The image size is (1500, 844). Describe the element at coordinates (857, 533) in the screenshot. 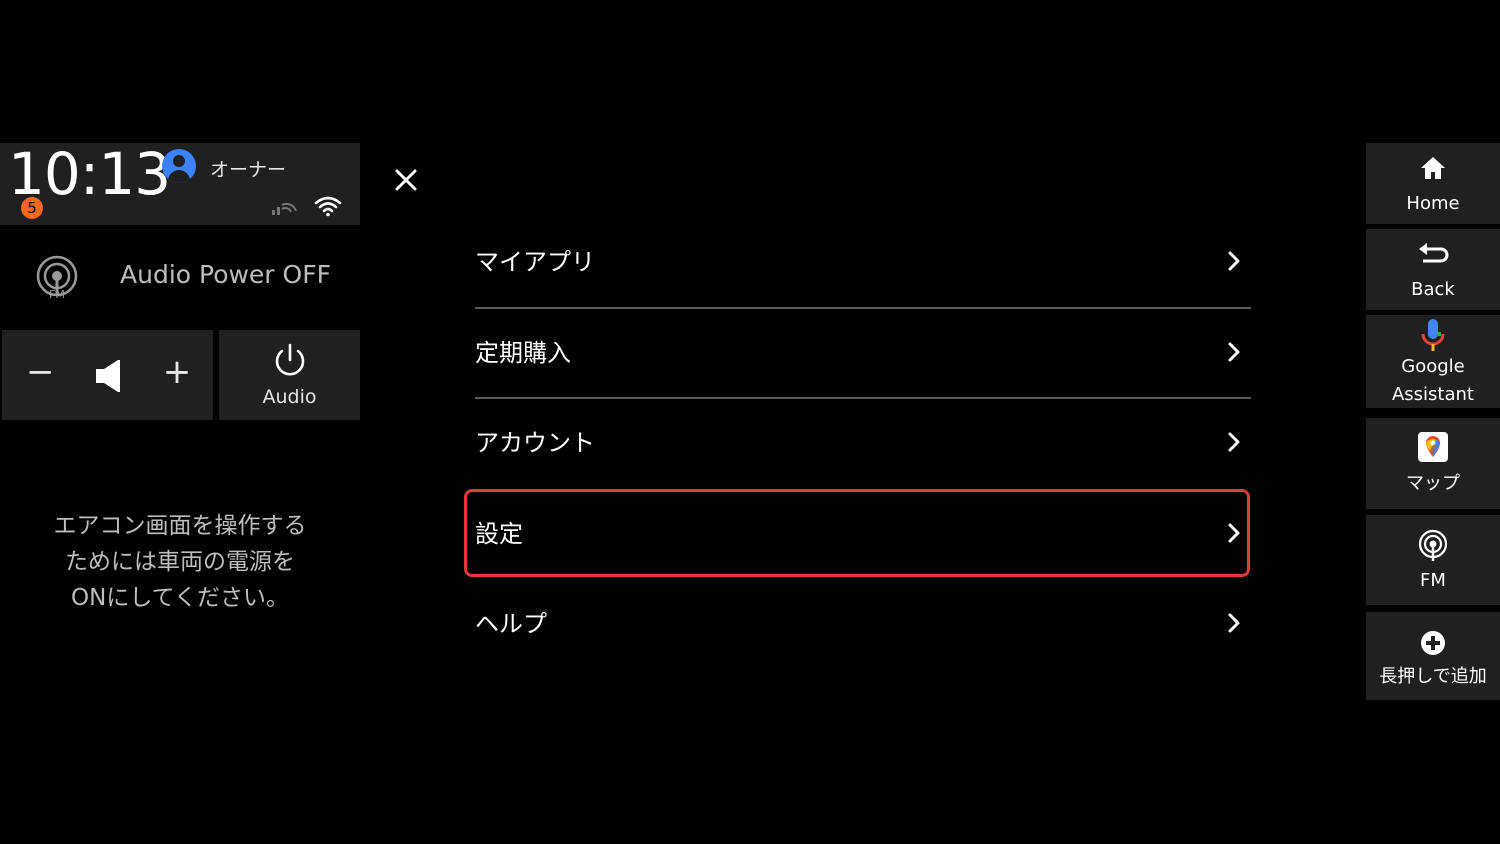

I see `selection-highlight` at that location.